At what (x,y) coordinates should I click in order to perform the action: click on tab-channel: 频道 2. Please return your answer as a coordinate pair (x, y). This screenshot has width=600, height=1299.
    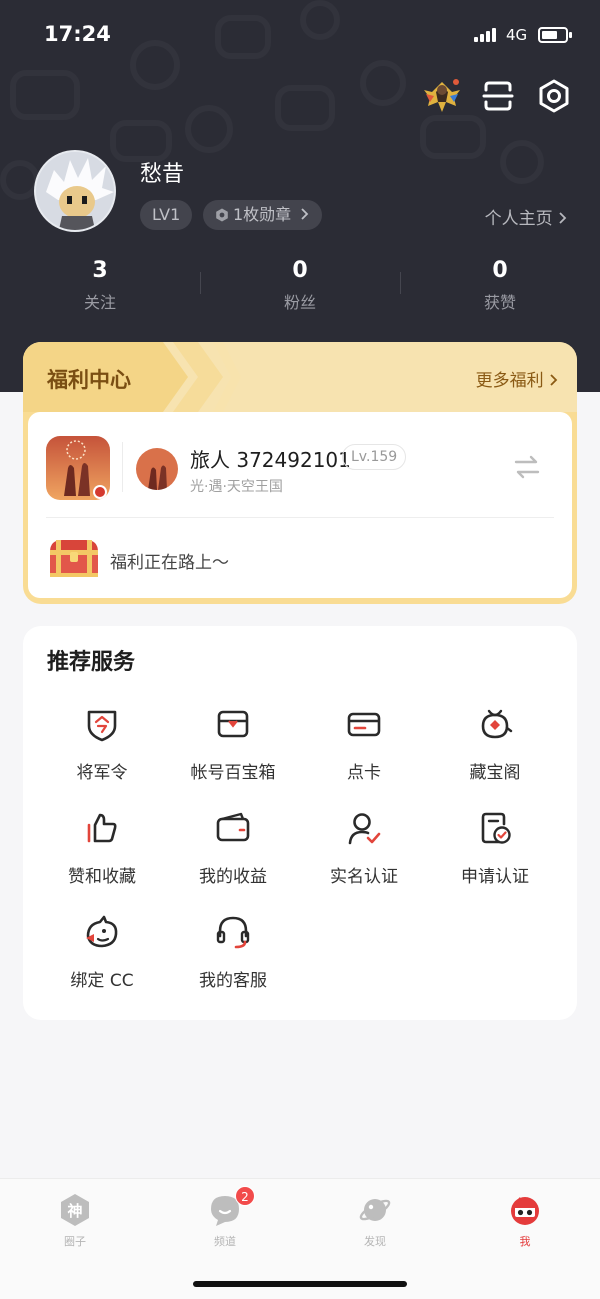
    Looking at the image, I should click on (225, 1217).